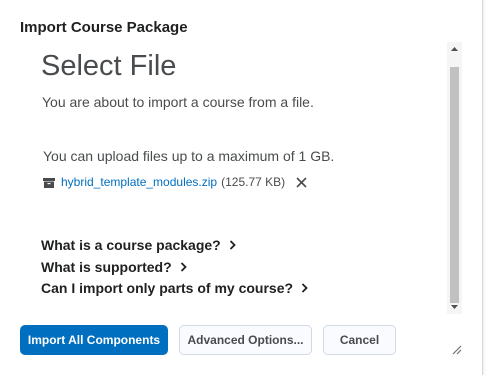  What do you see at coordinates (109, 66) in the screenshot?
I see `page-heading: Select File` at bounding box center [109, 66].